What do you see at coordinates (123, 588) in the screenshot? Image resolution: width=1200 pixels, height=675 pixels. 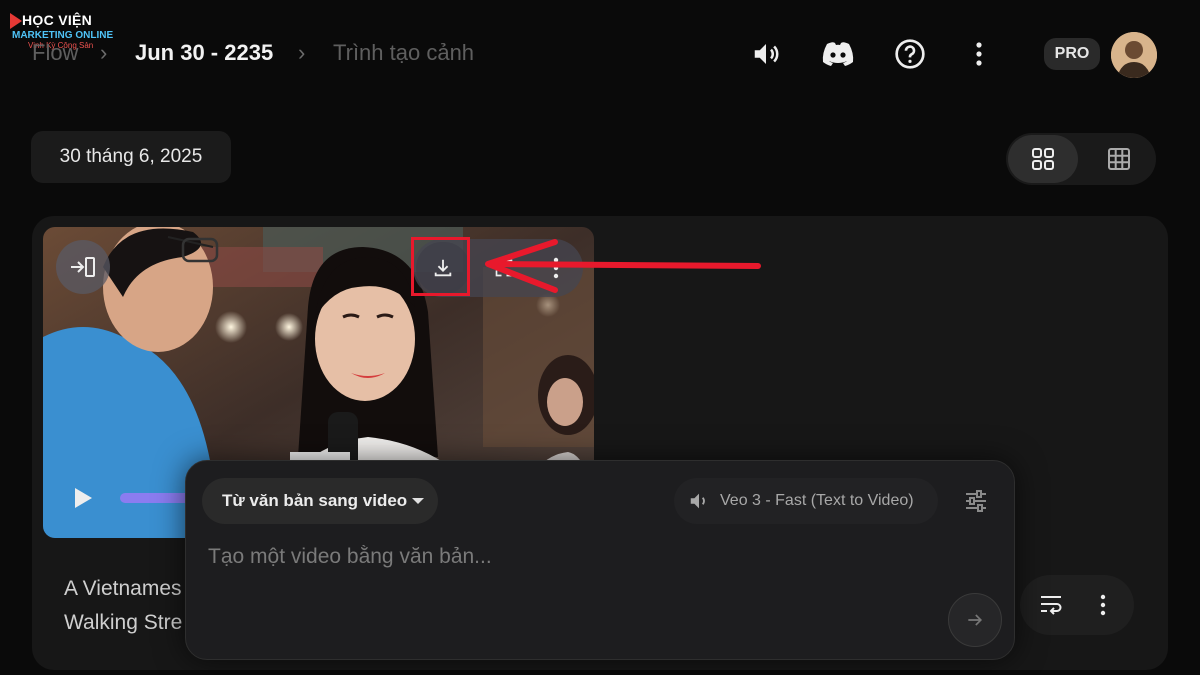 I see `caption-line1: A Vietnames` at bounding box center [123, 588].